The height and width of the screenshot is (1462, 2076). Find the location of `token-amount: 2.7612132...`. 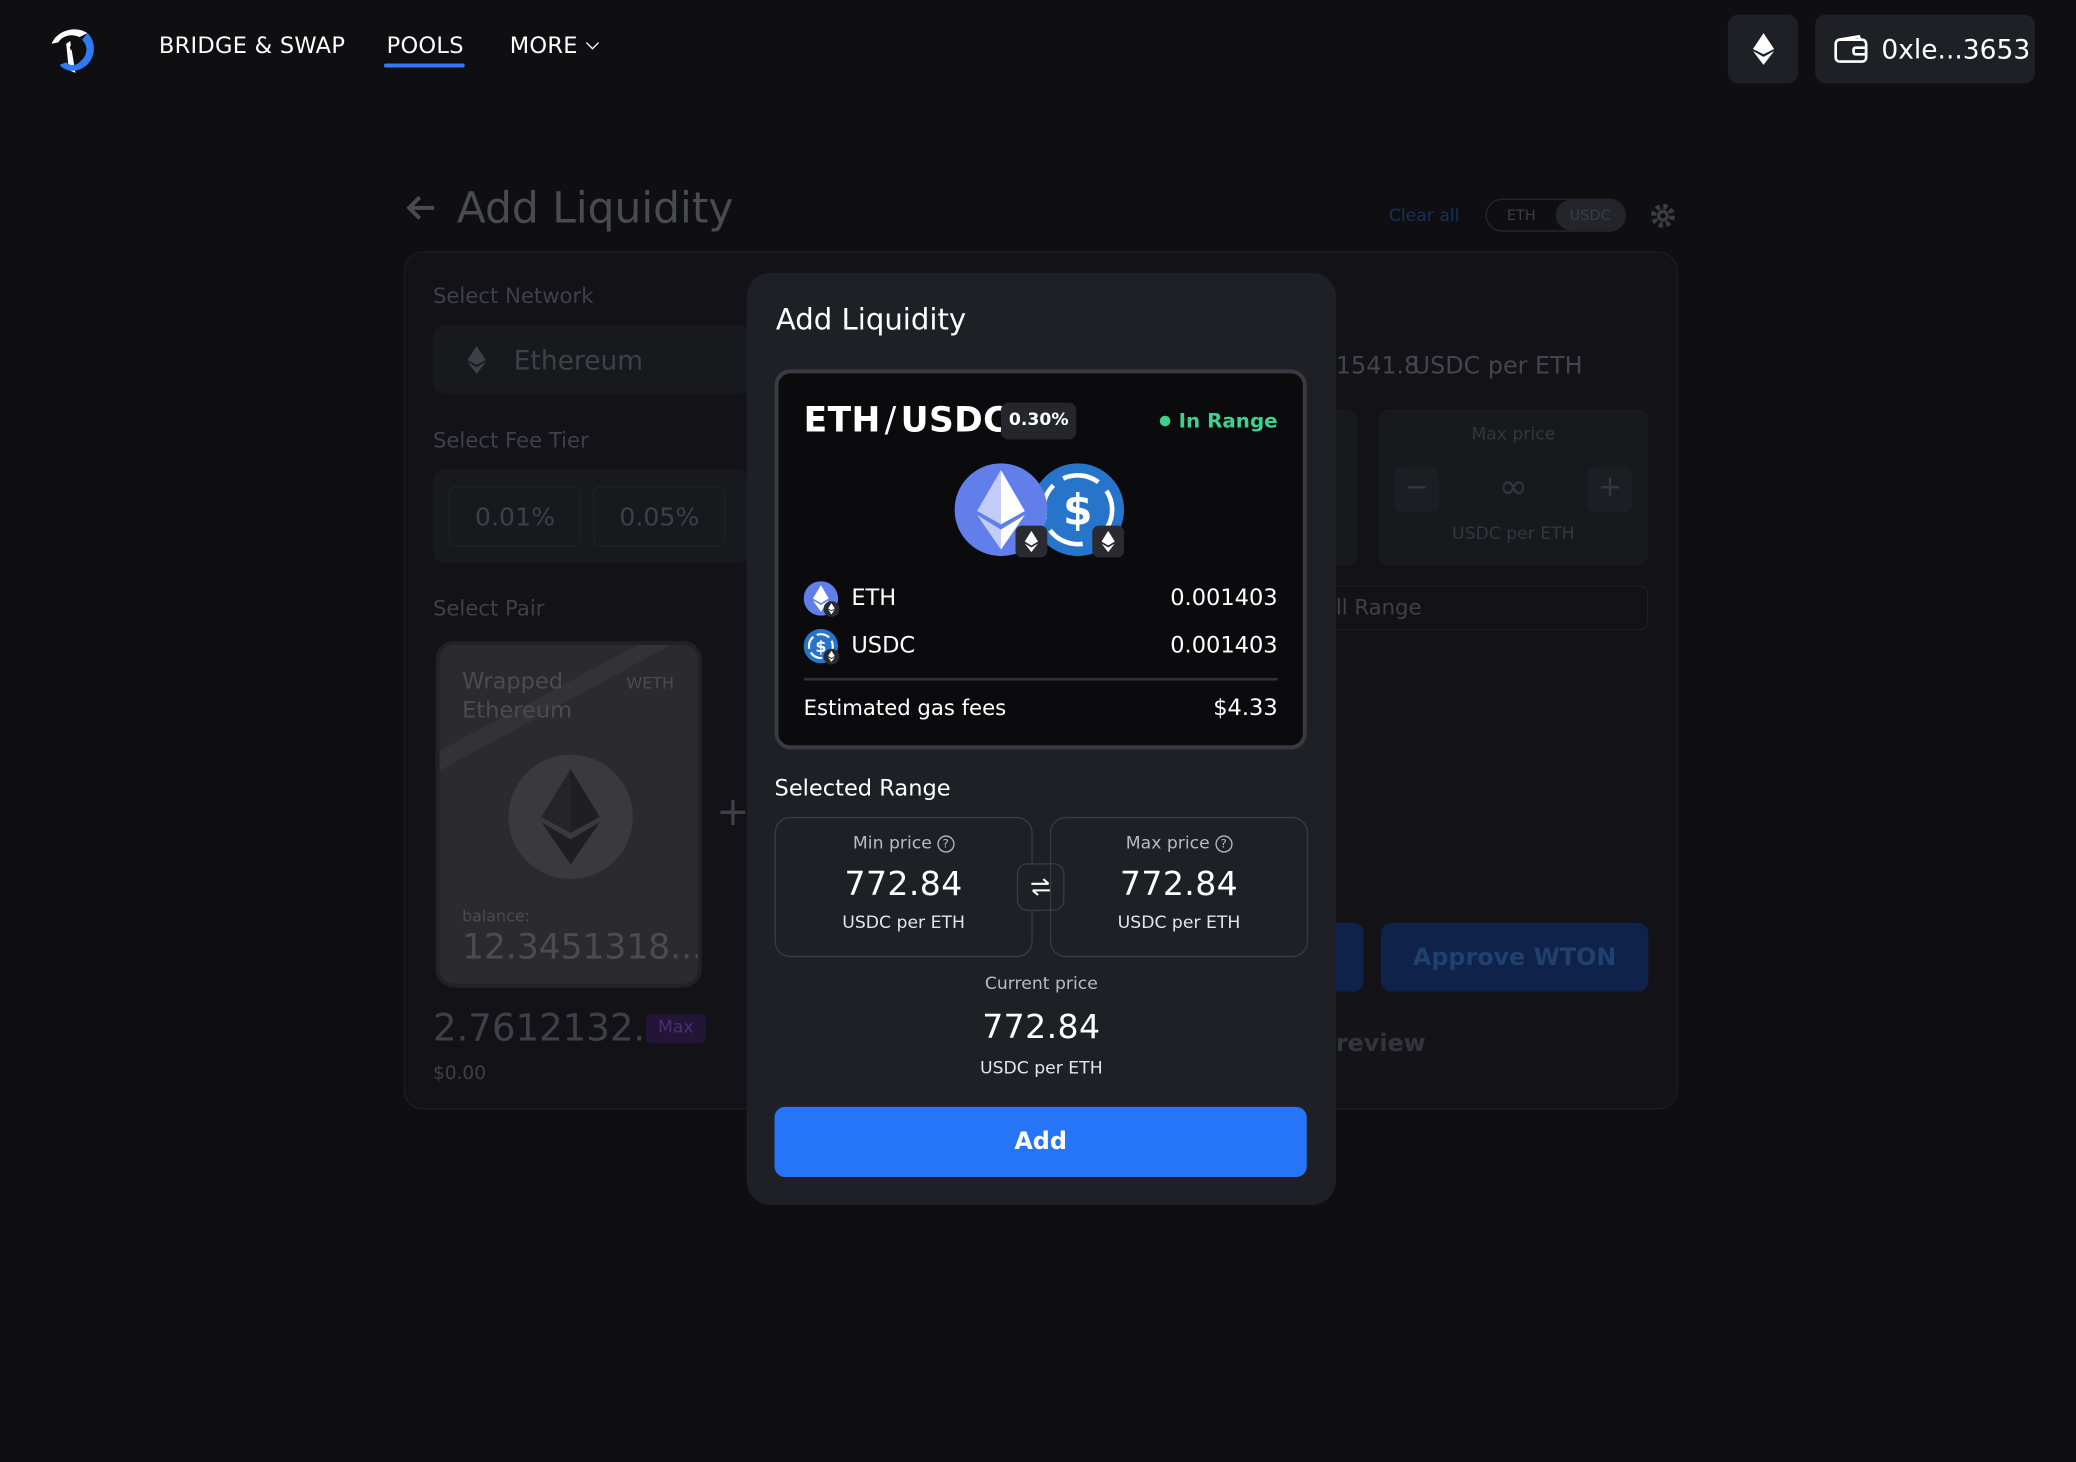

token-amount: 2.7612132... is located at coordinates (551, 1028).